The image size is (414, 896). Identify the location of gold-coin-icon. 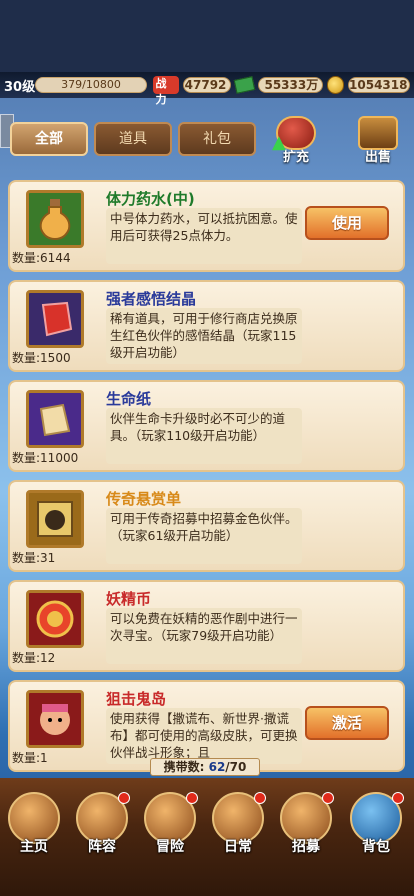
(336, 85).